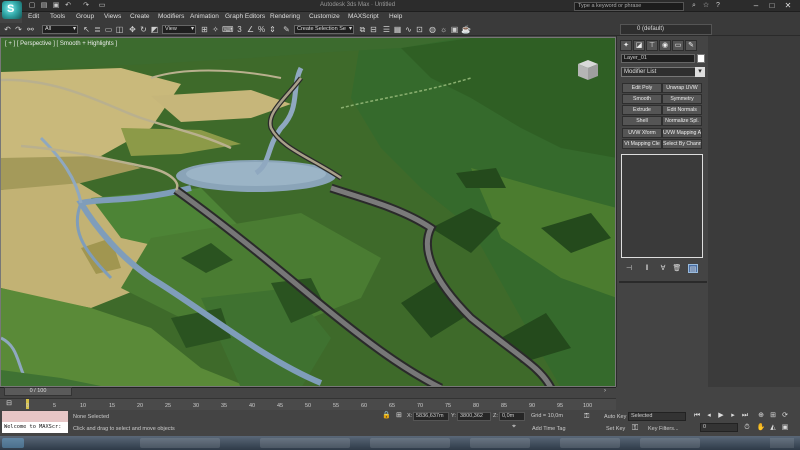 This screenshot has width=800, height=450. I want to click on star-icon: ☆, so click(706, 6).